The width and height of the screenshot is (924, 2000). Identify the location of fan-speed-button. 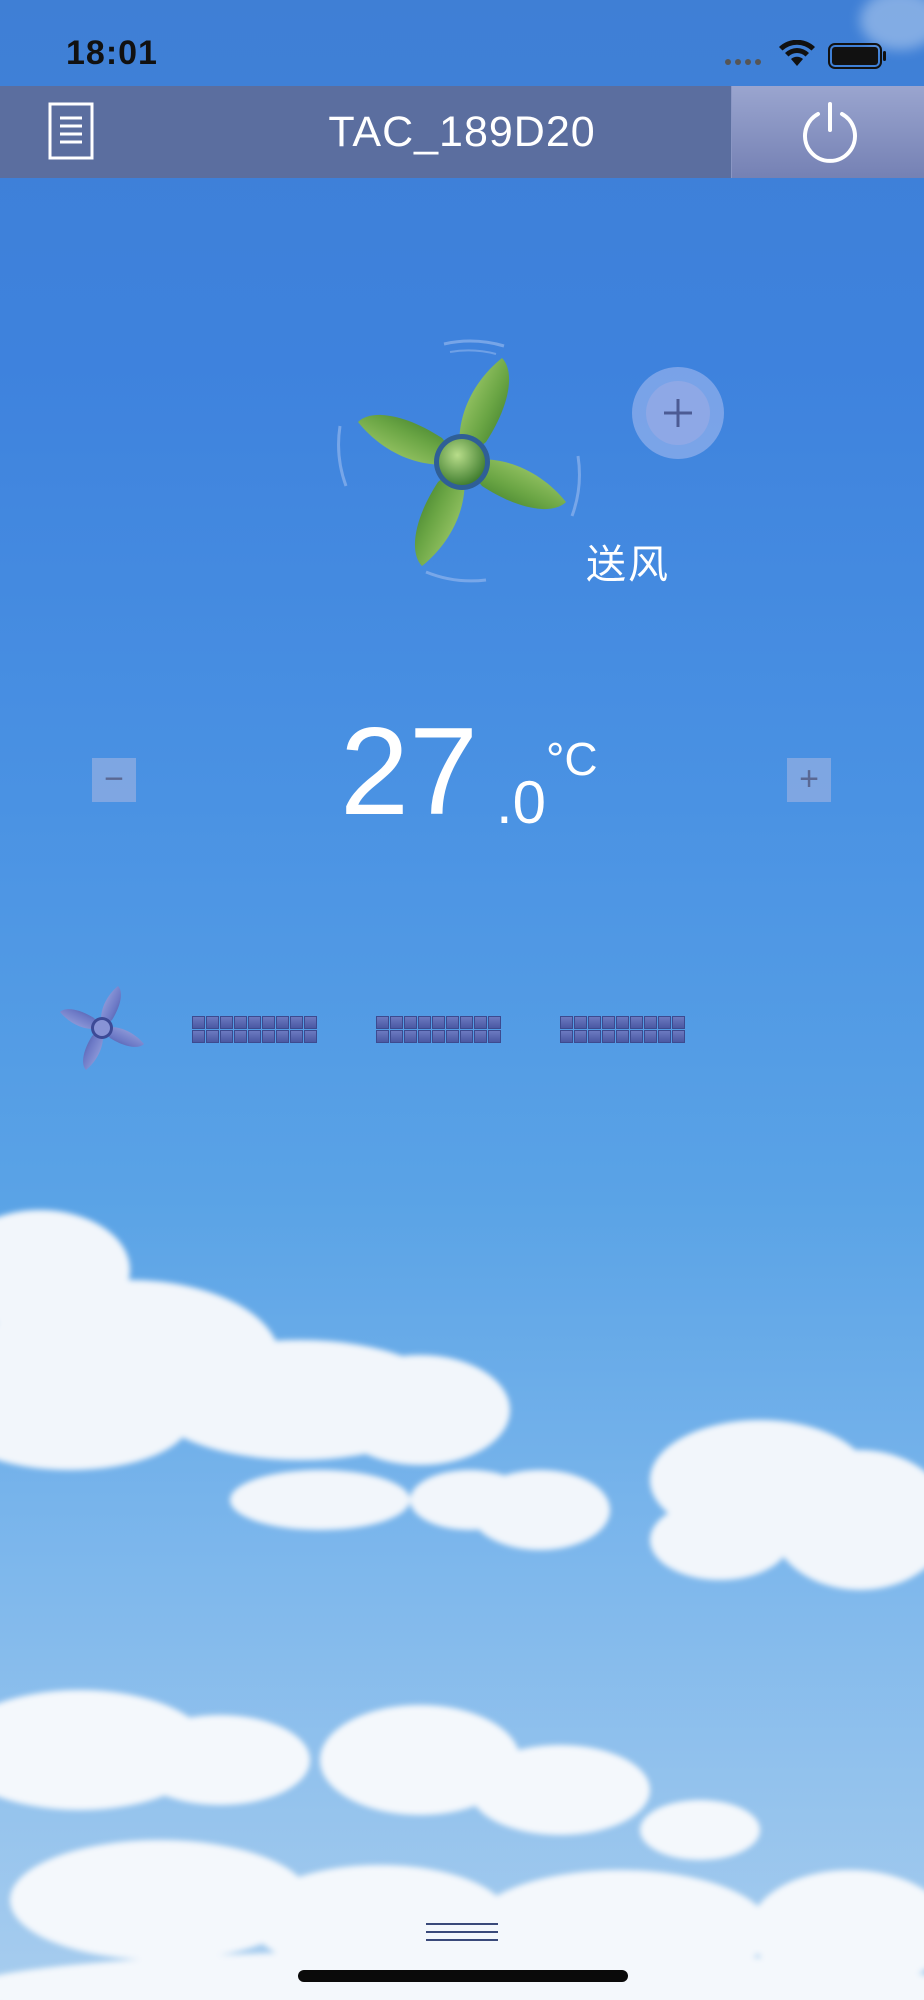
(102, 1028).